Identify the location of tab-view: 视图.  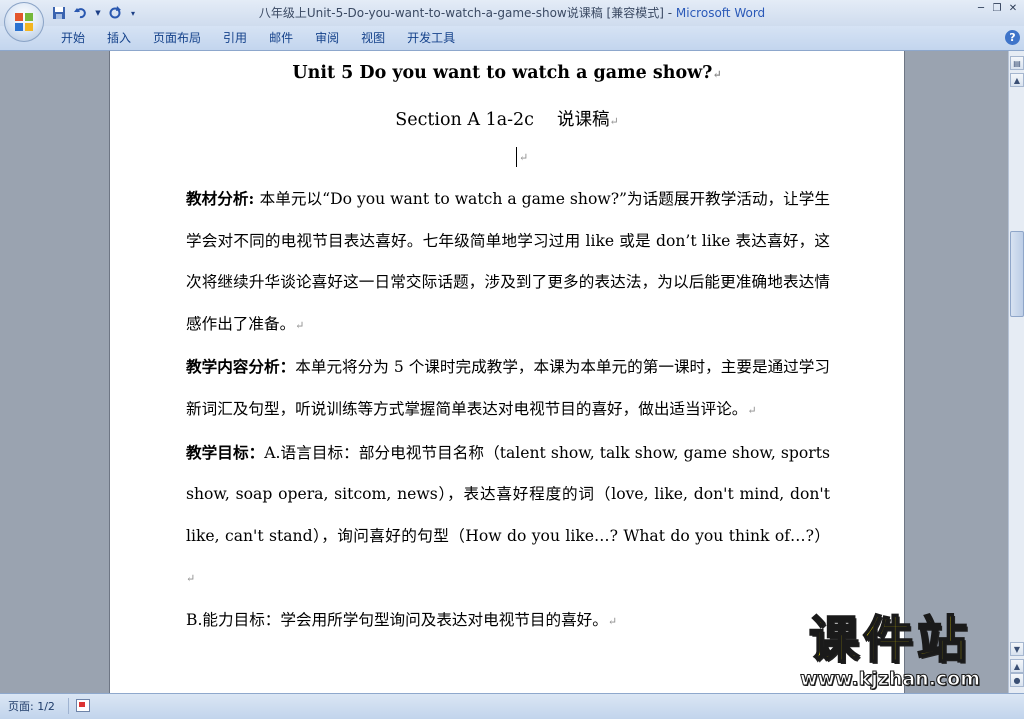
(373, 38).